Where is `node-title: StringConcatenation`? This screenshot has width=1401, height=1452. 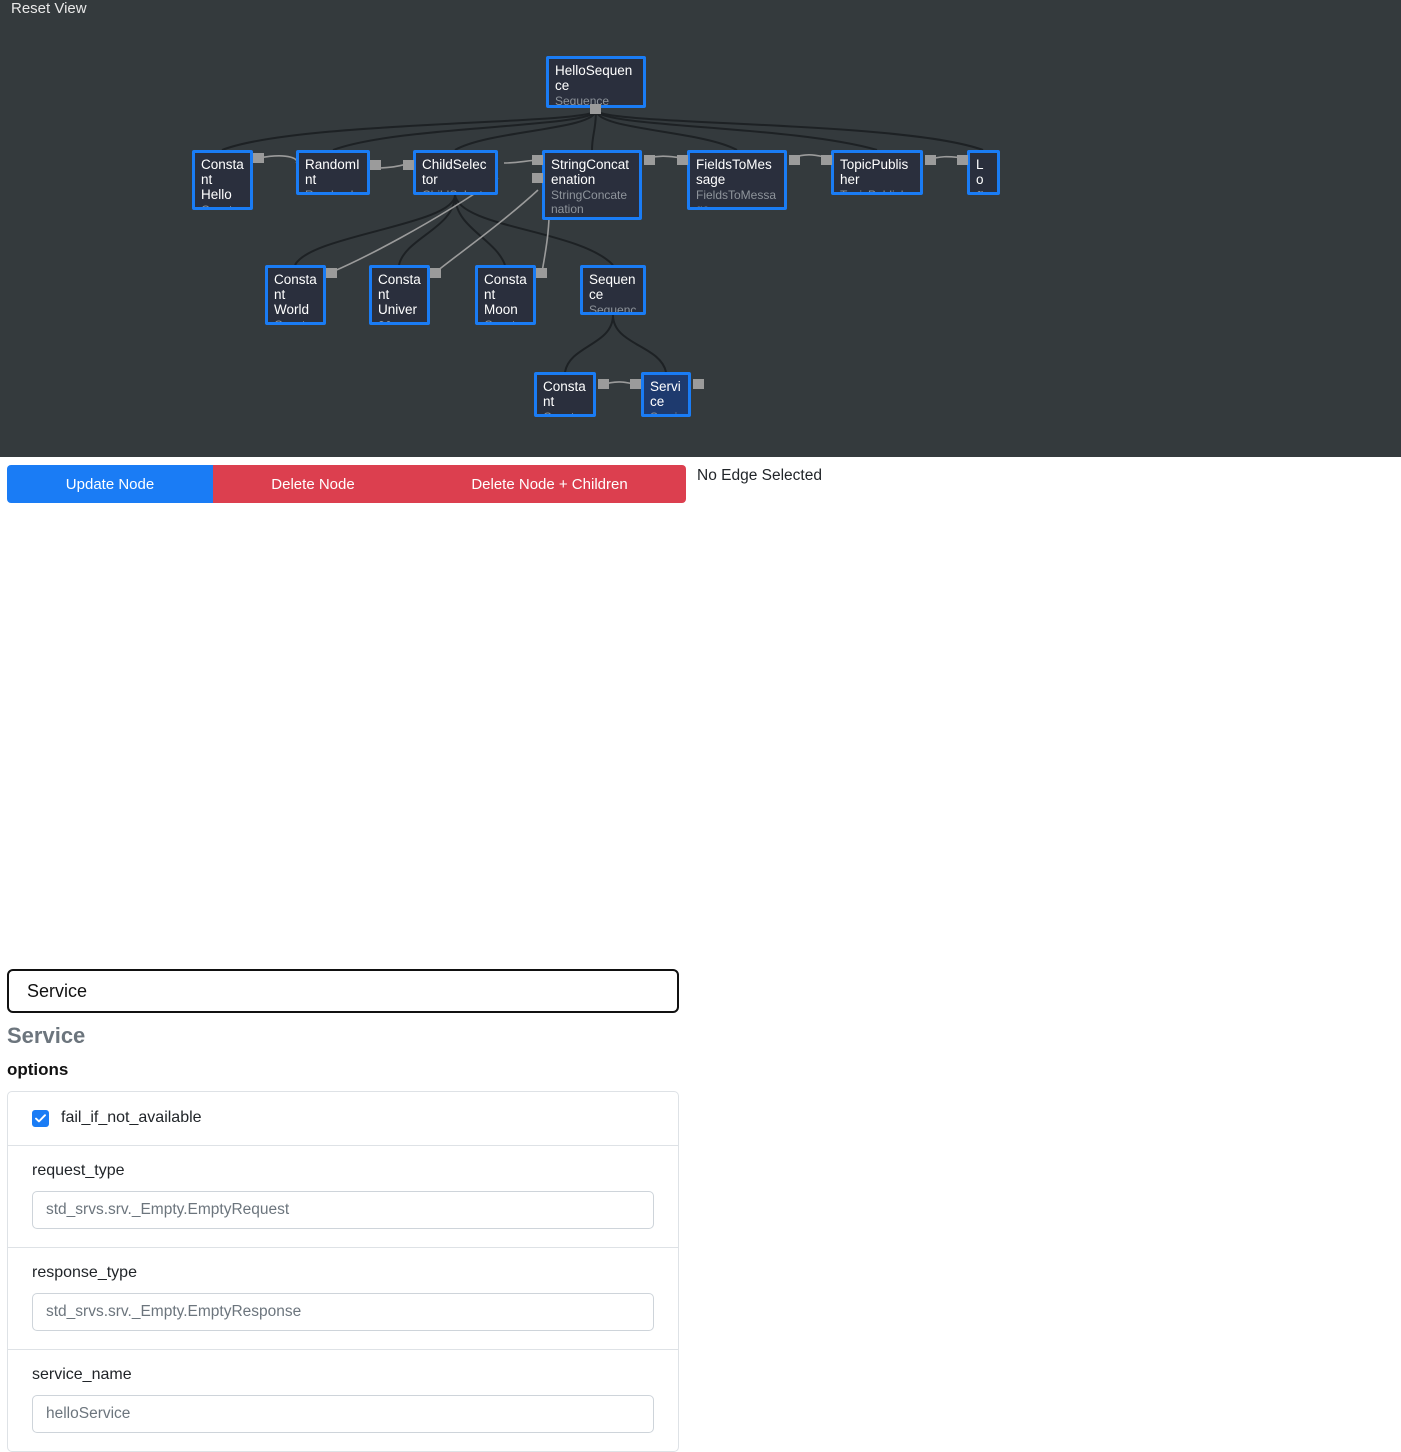 node-title: StringConcatenation is located at coordinates (590, 172).